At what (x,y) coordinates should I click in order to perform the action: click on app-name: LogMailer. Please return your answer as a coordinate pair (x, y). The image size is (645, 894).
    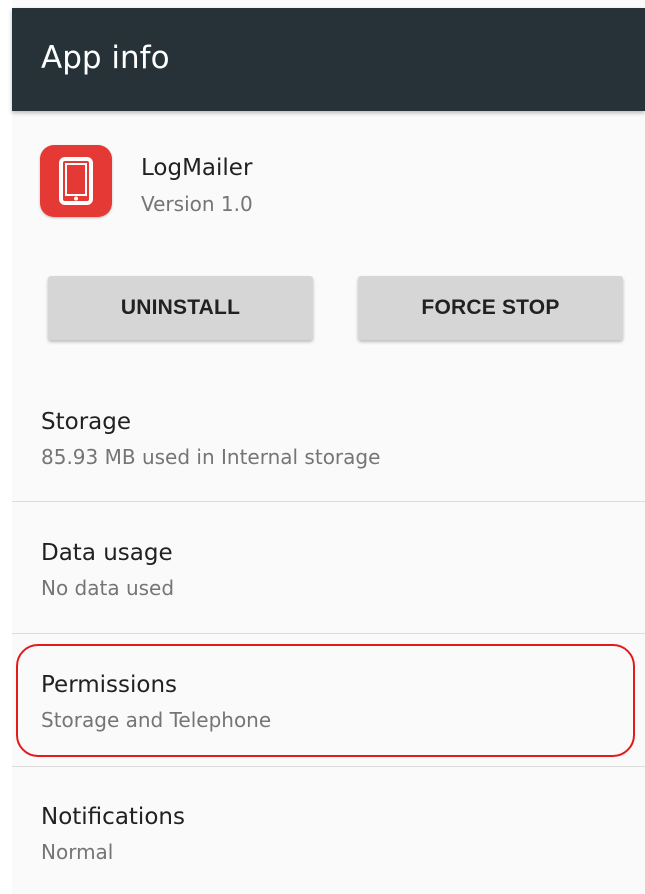
    Looking at the image, I should click on (197, 168).